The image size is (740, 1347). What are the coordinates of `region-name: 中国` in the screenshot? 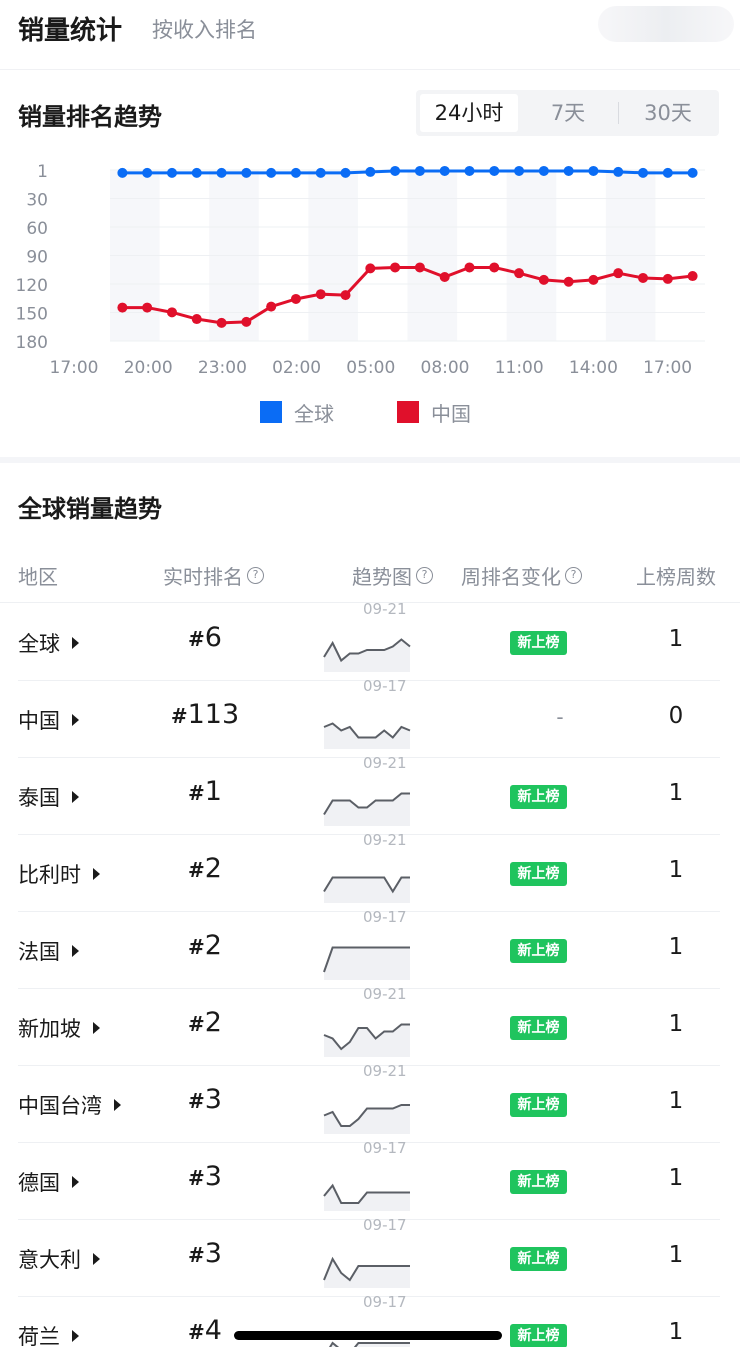 It's located at (48, 720).